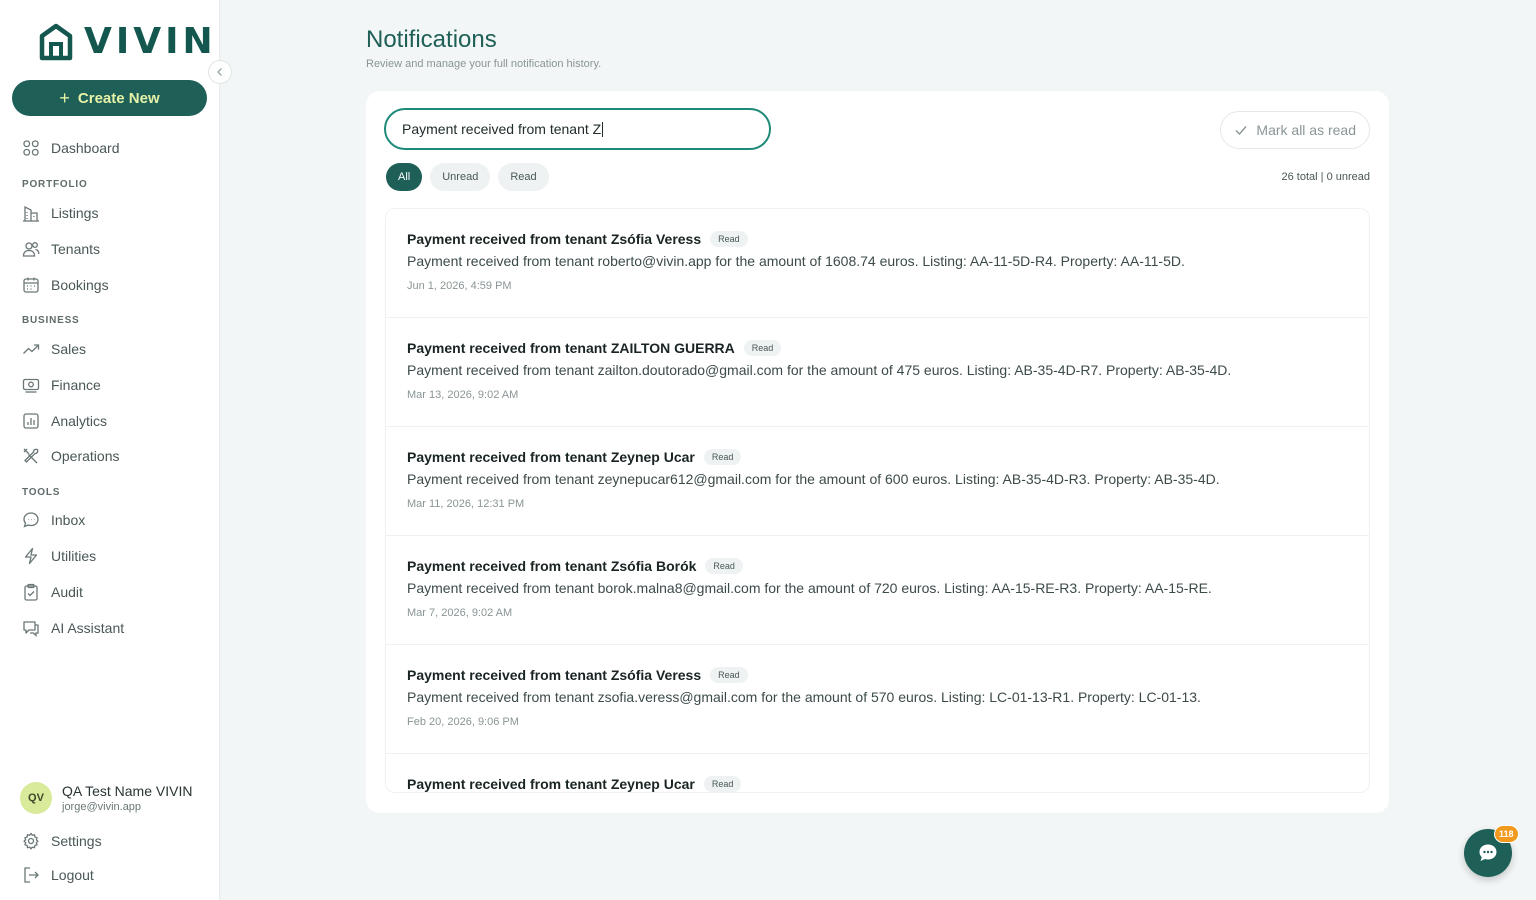 The width and height of the screenshot is (1536, 900). Describe the element at coordinates (85, 456) in the screenshot. I see `sidebar-item-label: Operations` at that location.